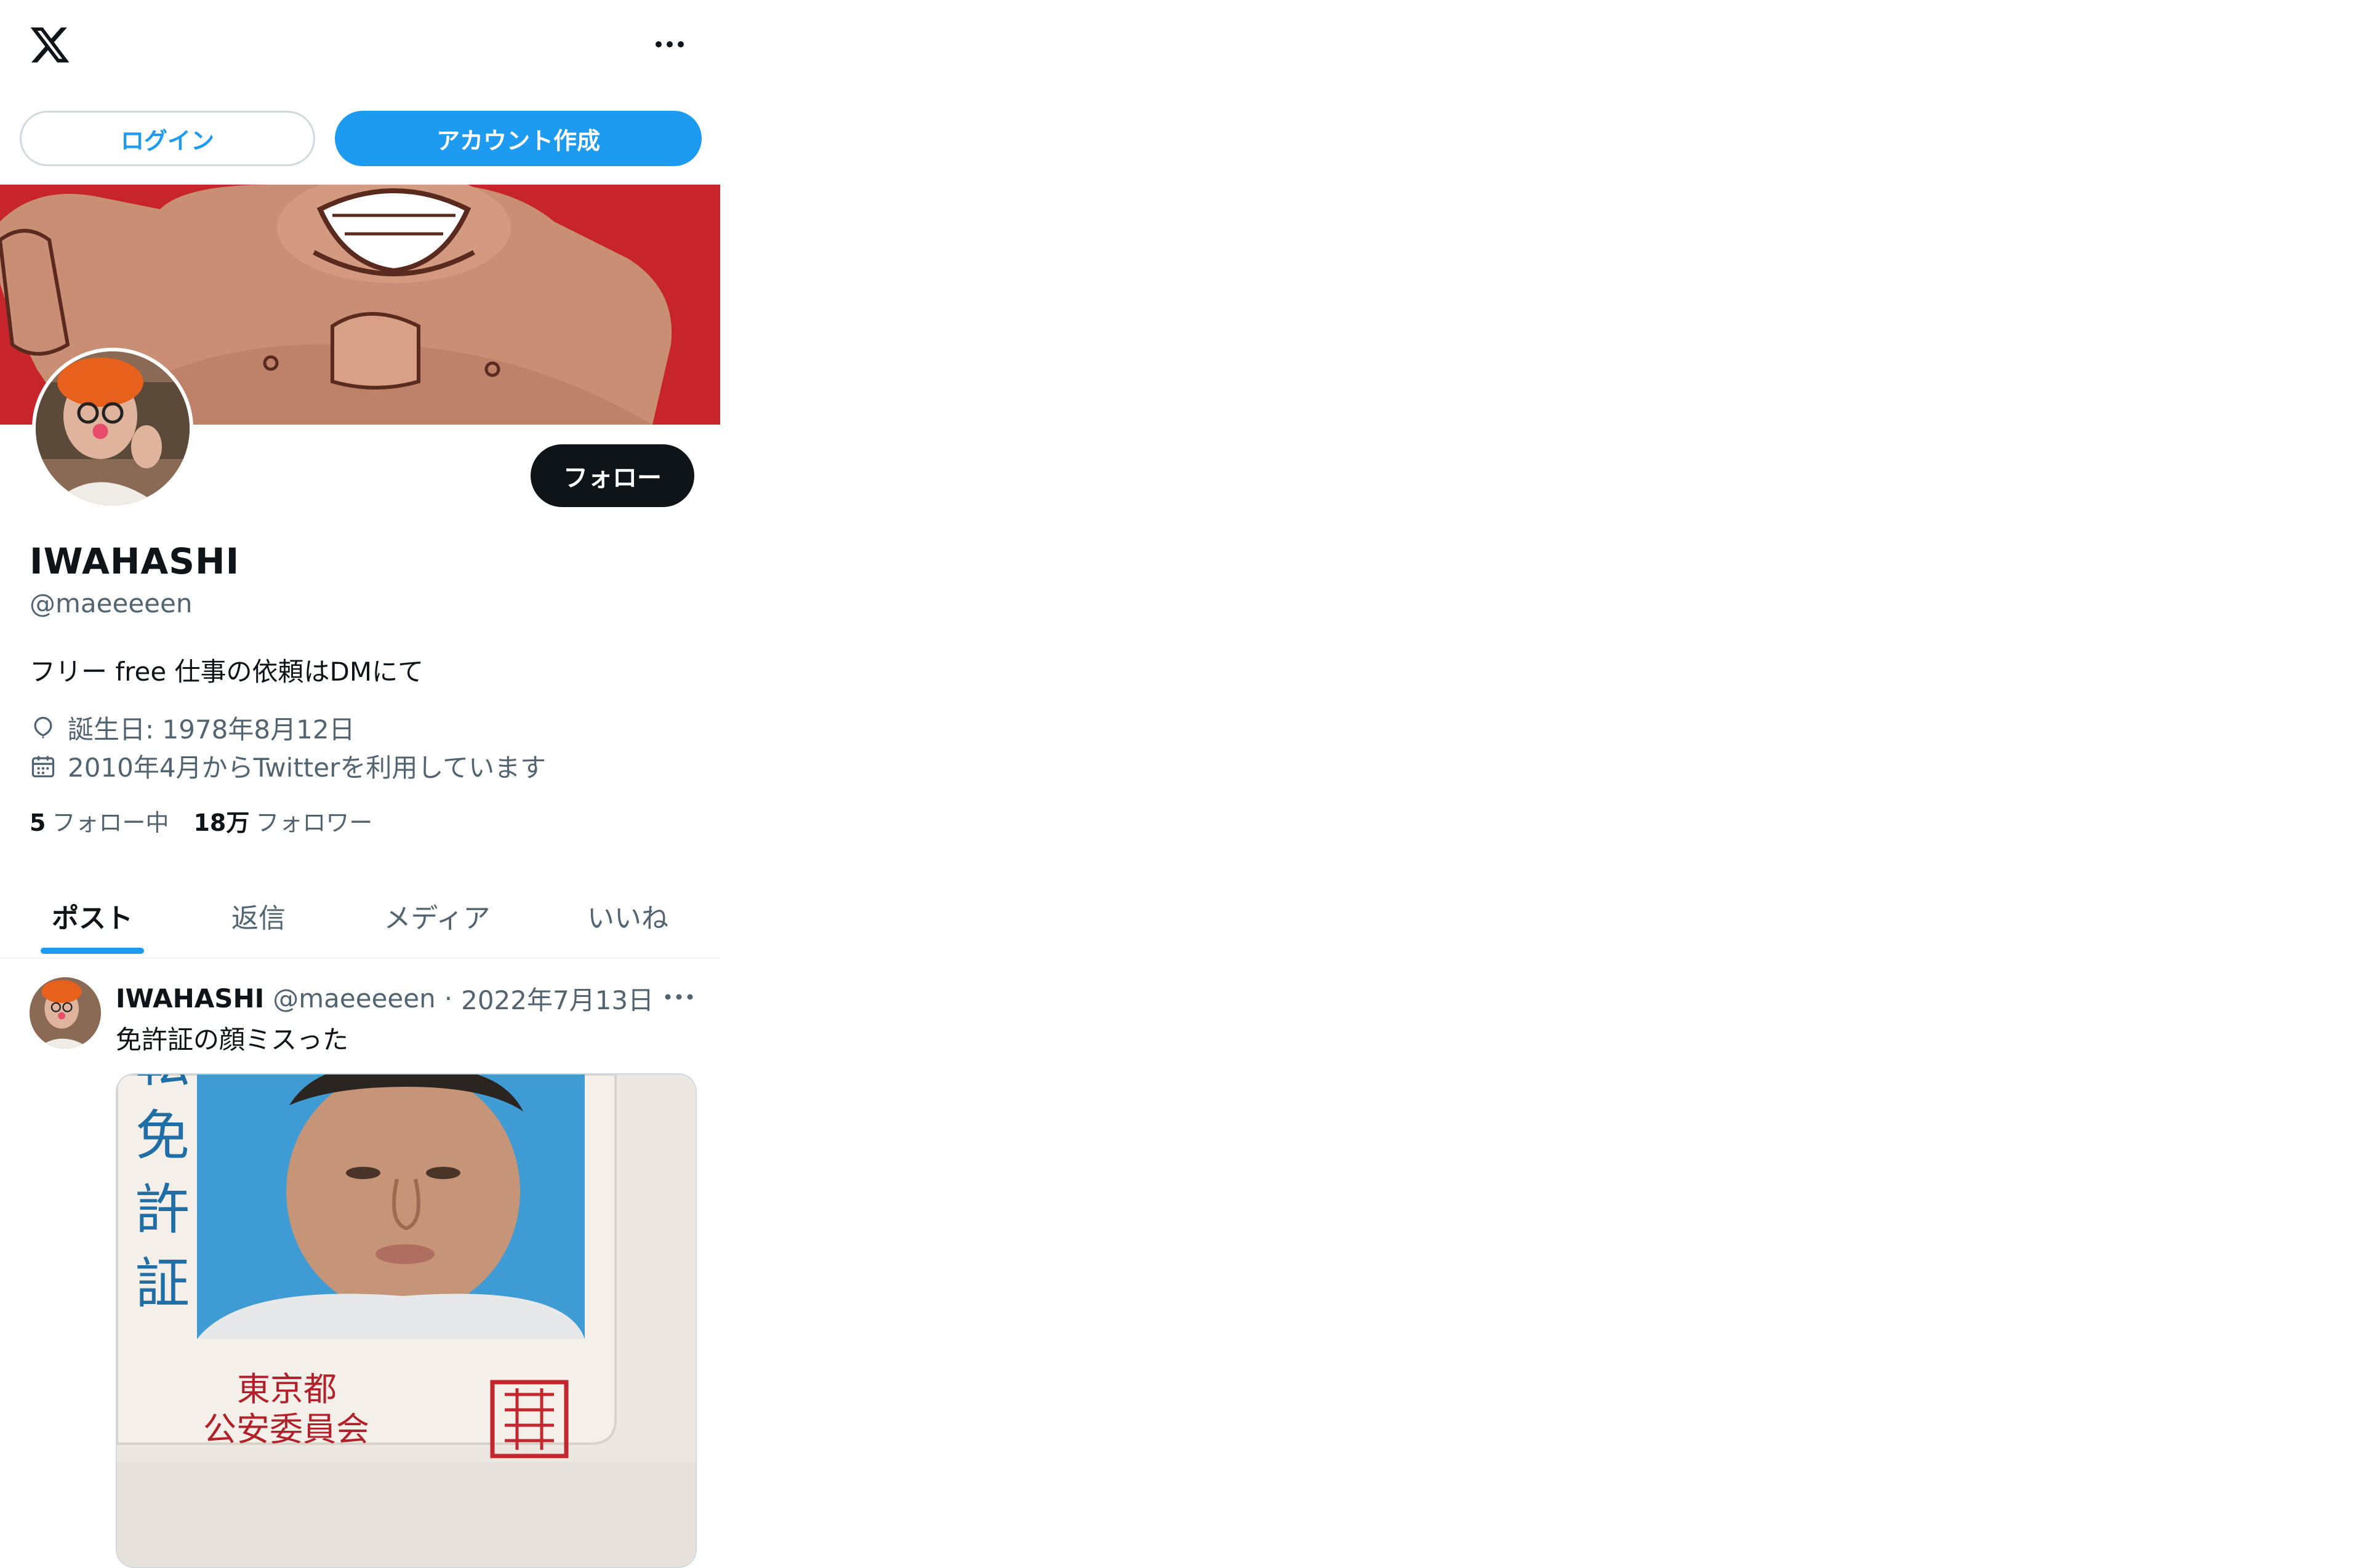 Image resolution: width=2371 pixels, height=1568 pixels. I want to click on post-media-image: 転 免 許 証 東京都 公安委員会, so click(406, 1320).